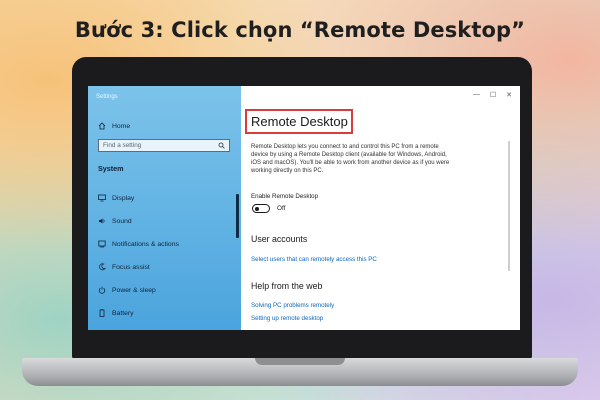  What do you see at coordinates (145, 244) in the screenshot?
I see `sidebar-item-label: Notifications & actions` at bounding box center [145, 244].